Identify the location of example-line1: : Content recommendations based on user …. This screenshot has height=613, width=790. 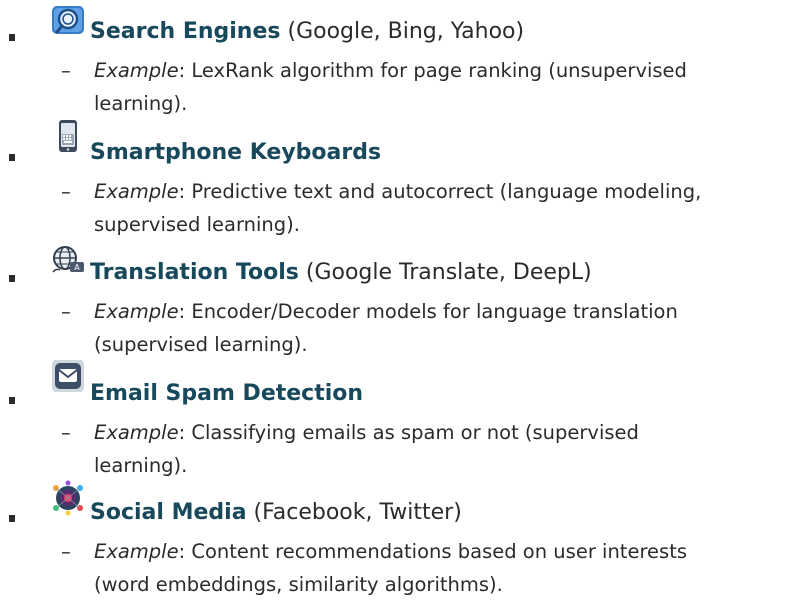
(432, 551).